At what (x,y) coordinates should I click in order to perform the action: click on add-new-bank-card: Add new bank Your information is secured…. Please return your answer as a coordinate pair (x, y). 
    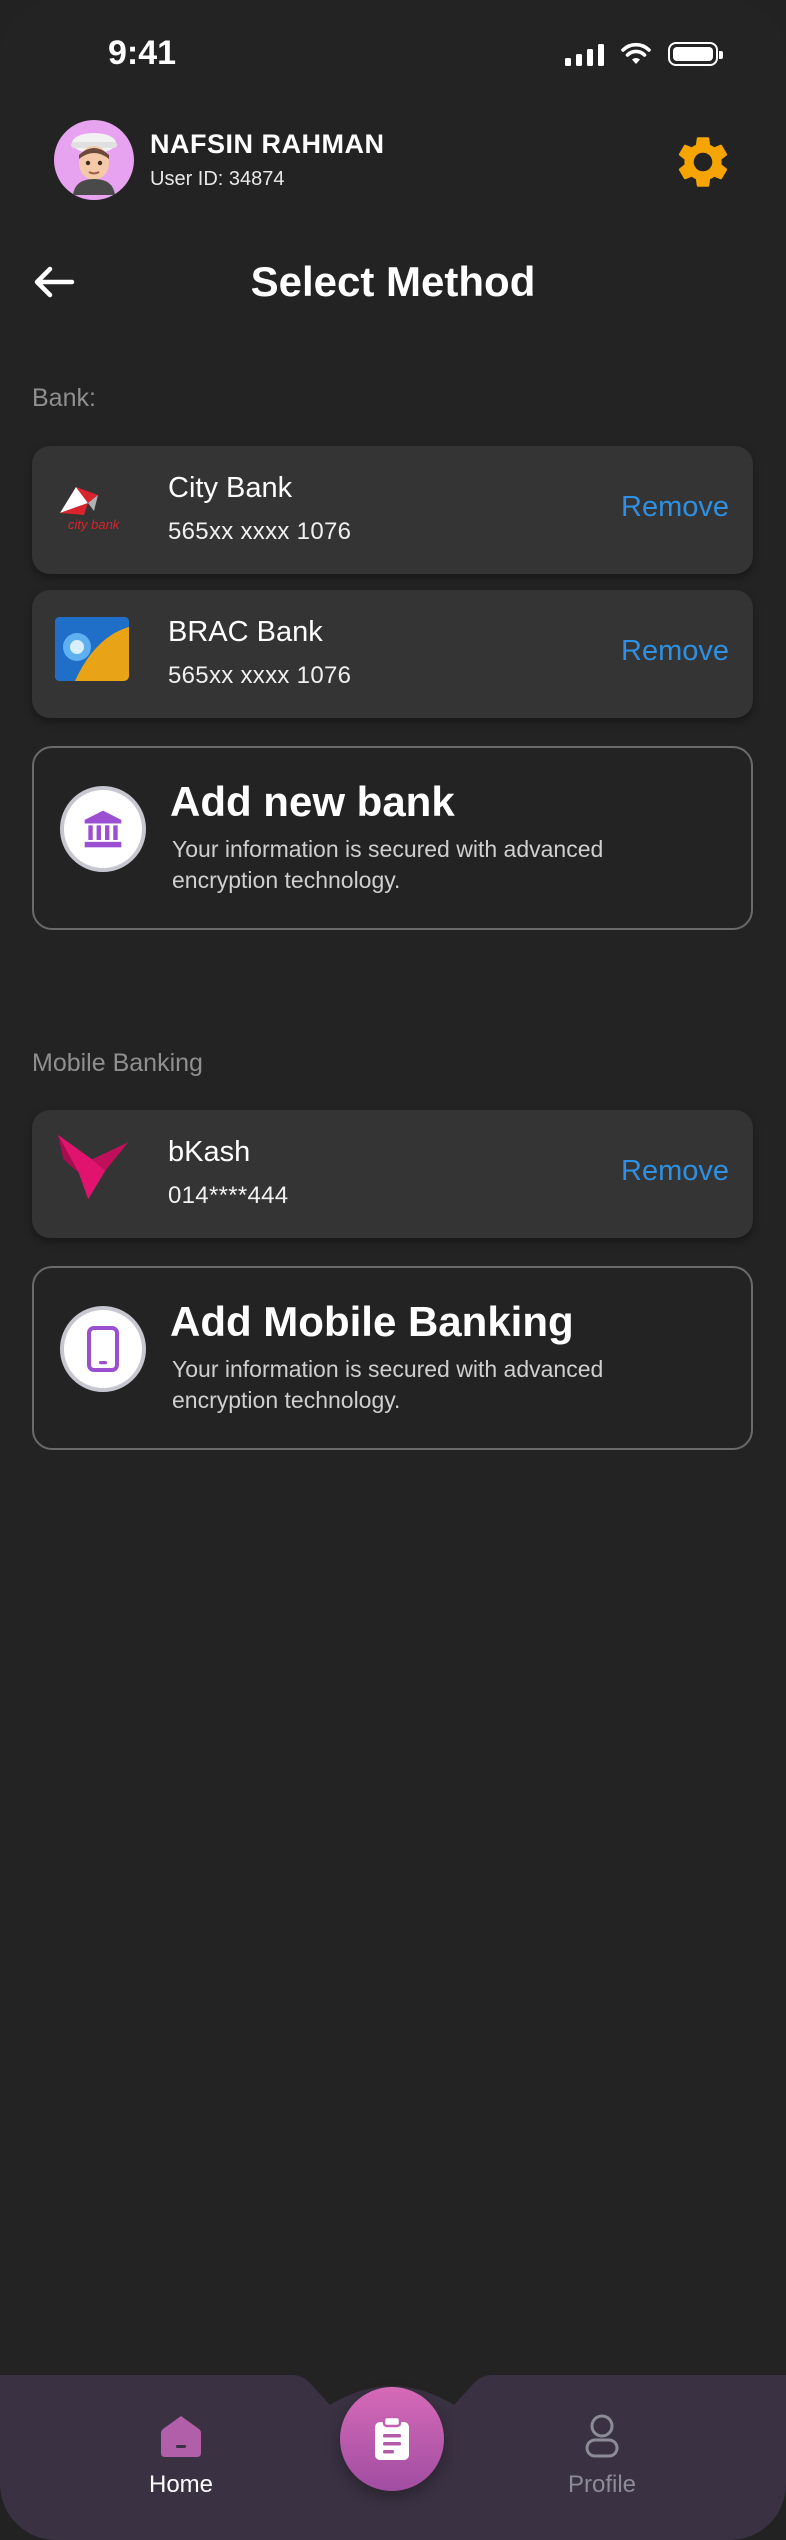
    Looking at the image, I should click on (392, 838).